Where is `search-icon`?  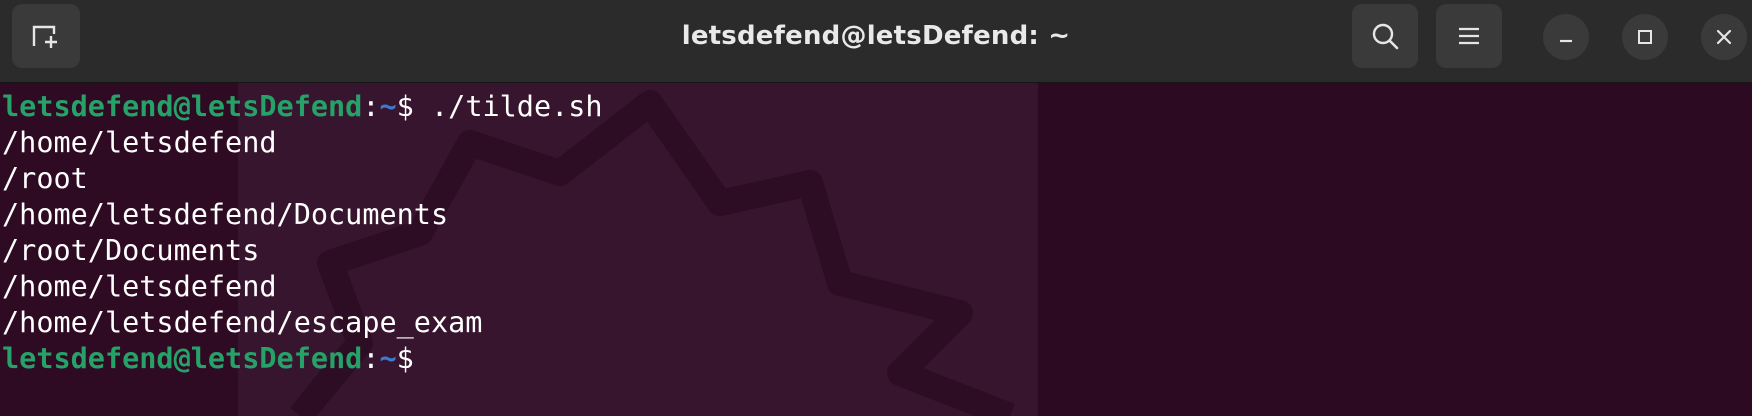 search-icon is located at coordinates (1385, 36).